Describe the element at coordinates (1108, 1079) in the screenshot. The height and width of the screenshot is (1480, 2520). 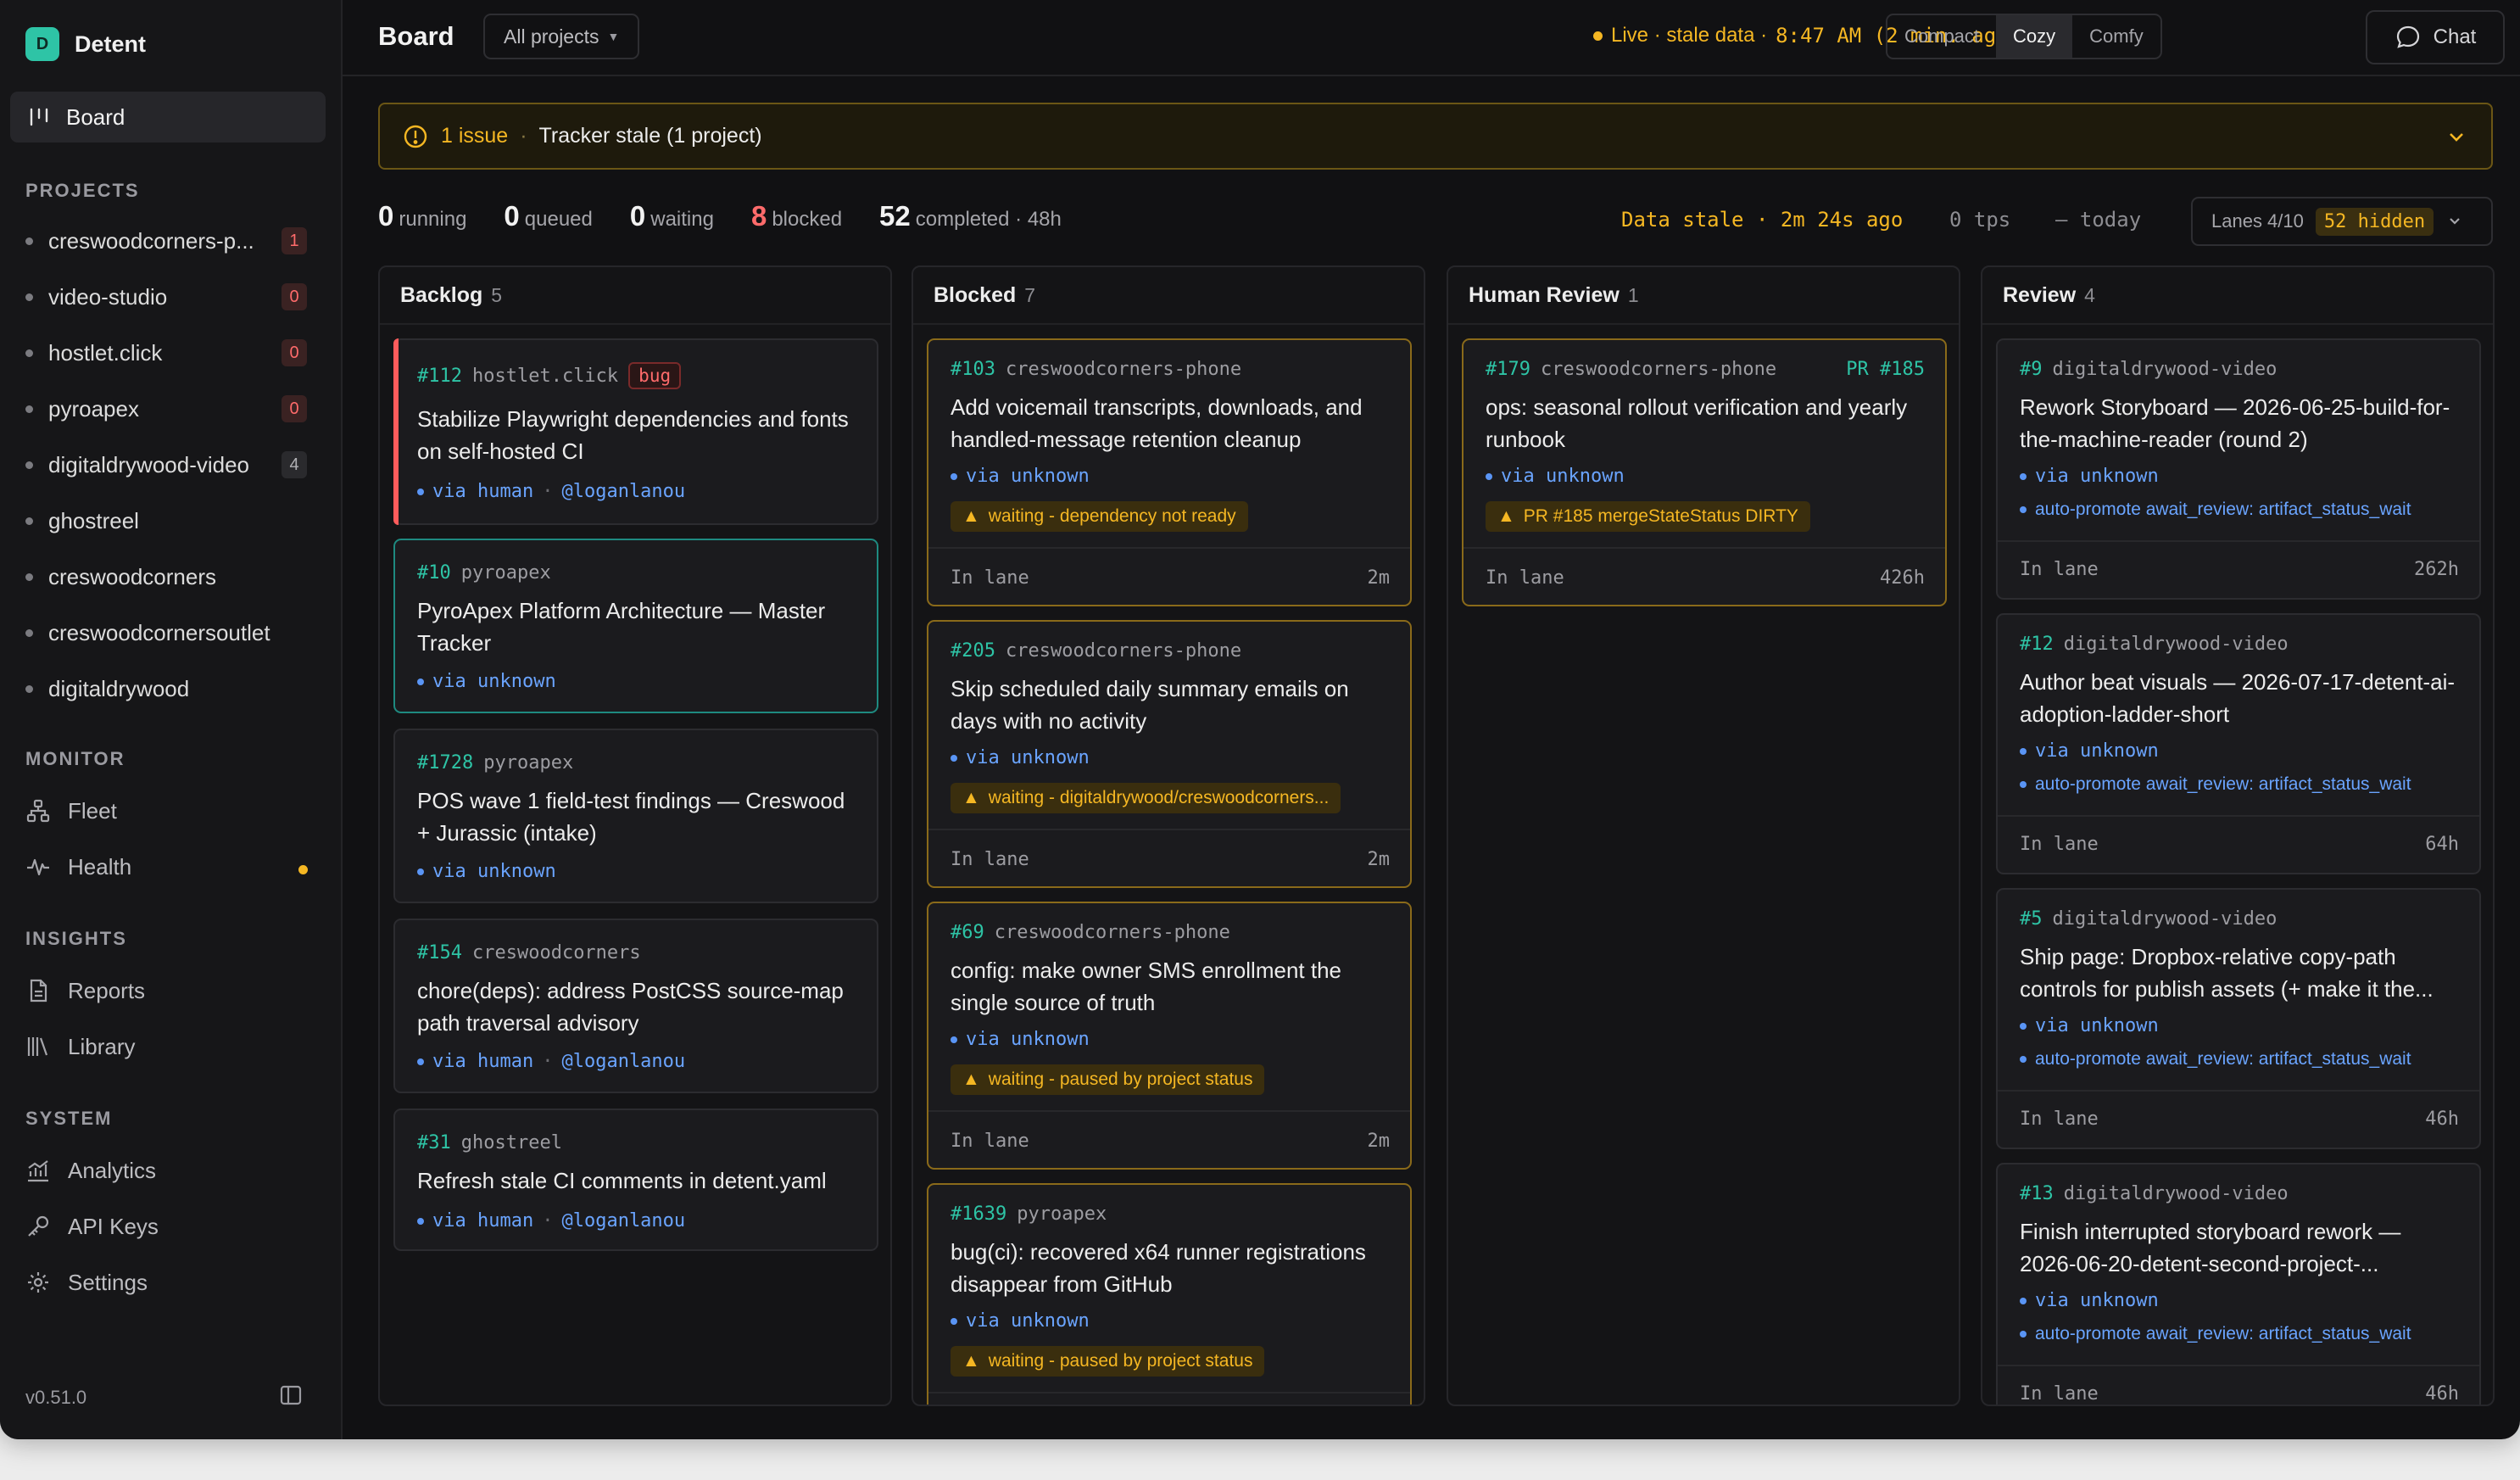
I see `waiting-badge: ▲ waiting - paused by project status` at that location.